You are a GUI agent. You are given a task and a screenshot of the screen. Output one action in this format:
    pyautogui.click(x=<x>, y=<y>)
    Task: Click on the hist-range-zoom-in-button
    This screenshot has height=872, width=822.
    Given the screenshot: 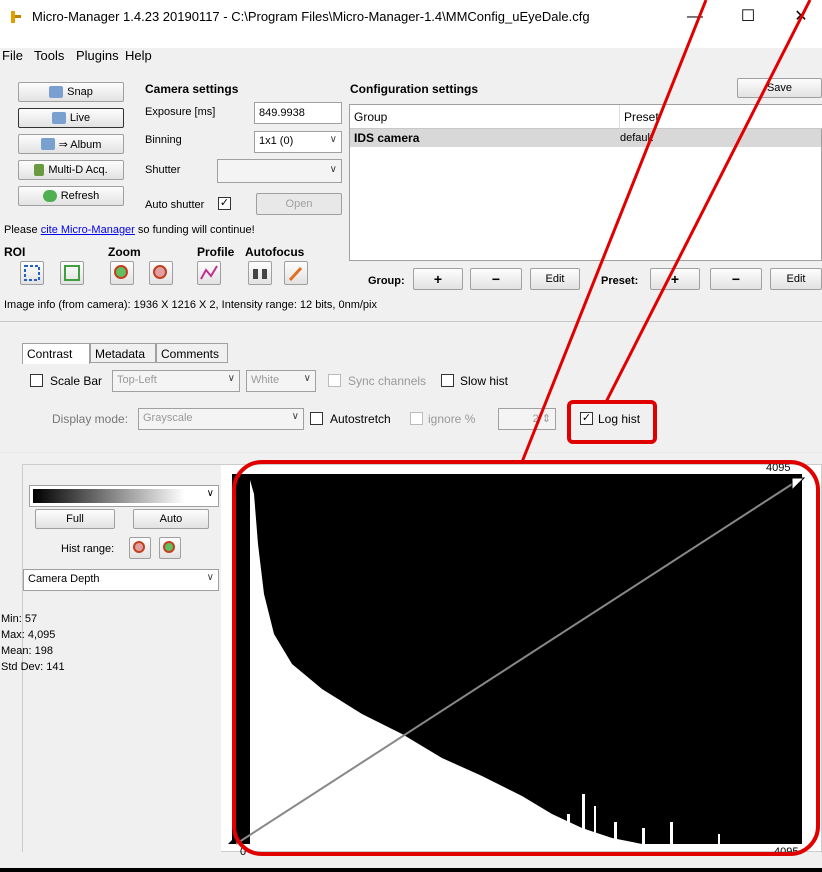 What is the action you would take?
    pyautogui.click(x=170, y=548)
    